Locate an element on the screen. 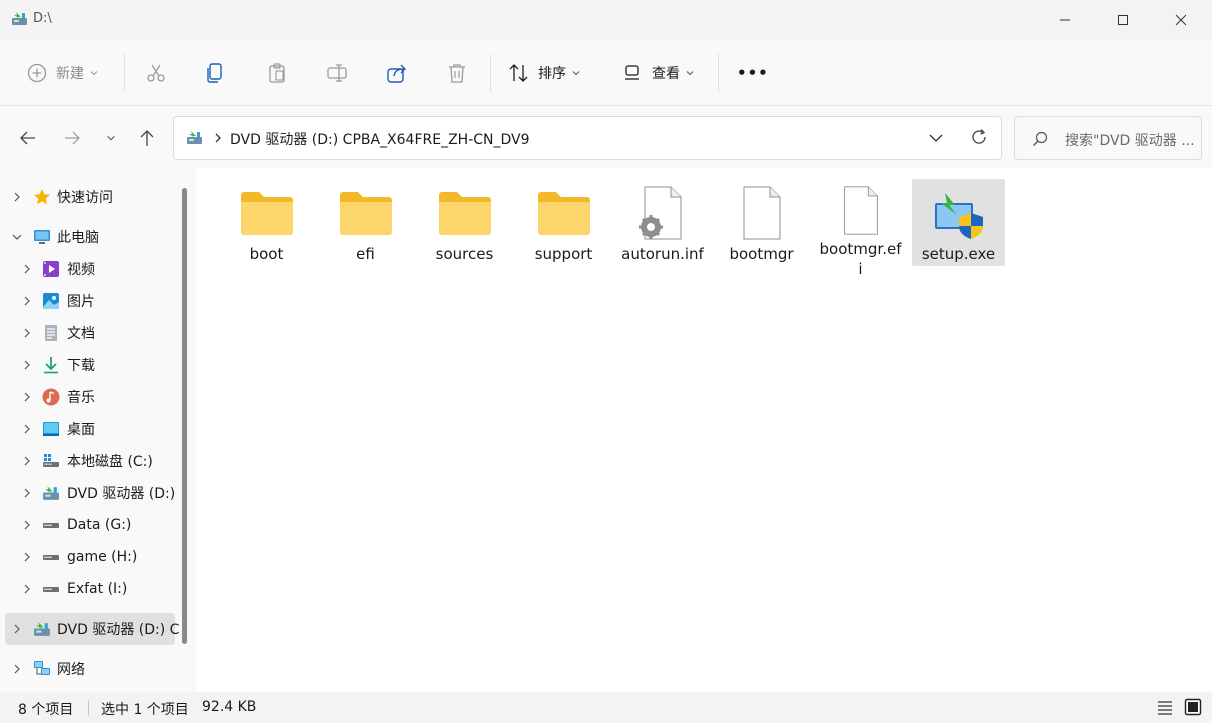  share-button is located at coordinates (397, 73).